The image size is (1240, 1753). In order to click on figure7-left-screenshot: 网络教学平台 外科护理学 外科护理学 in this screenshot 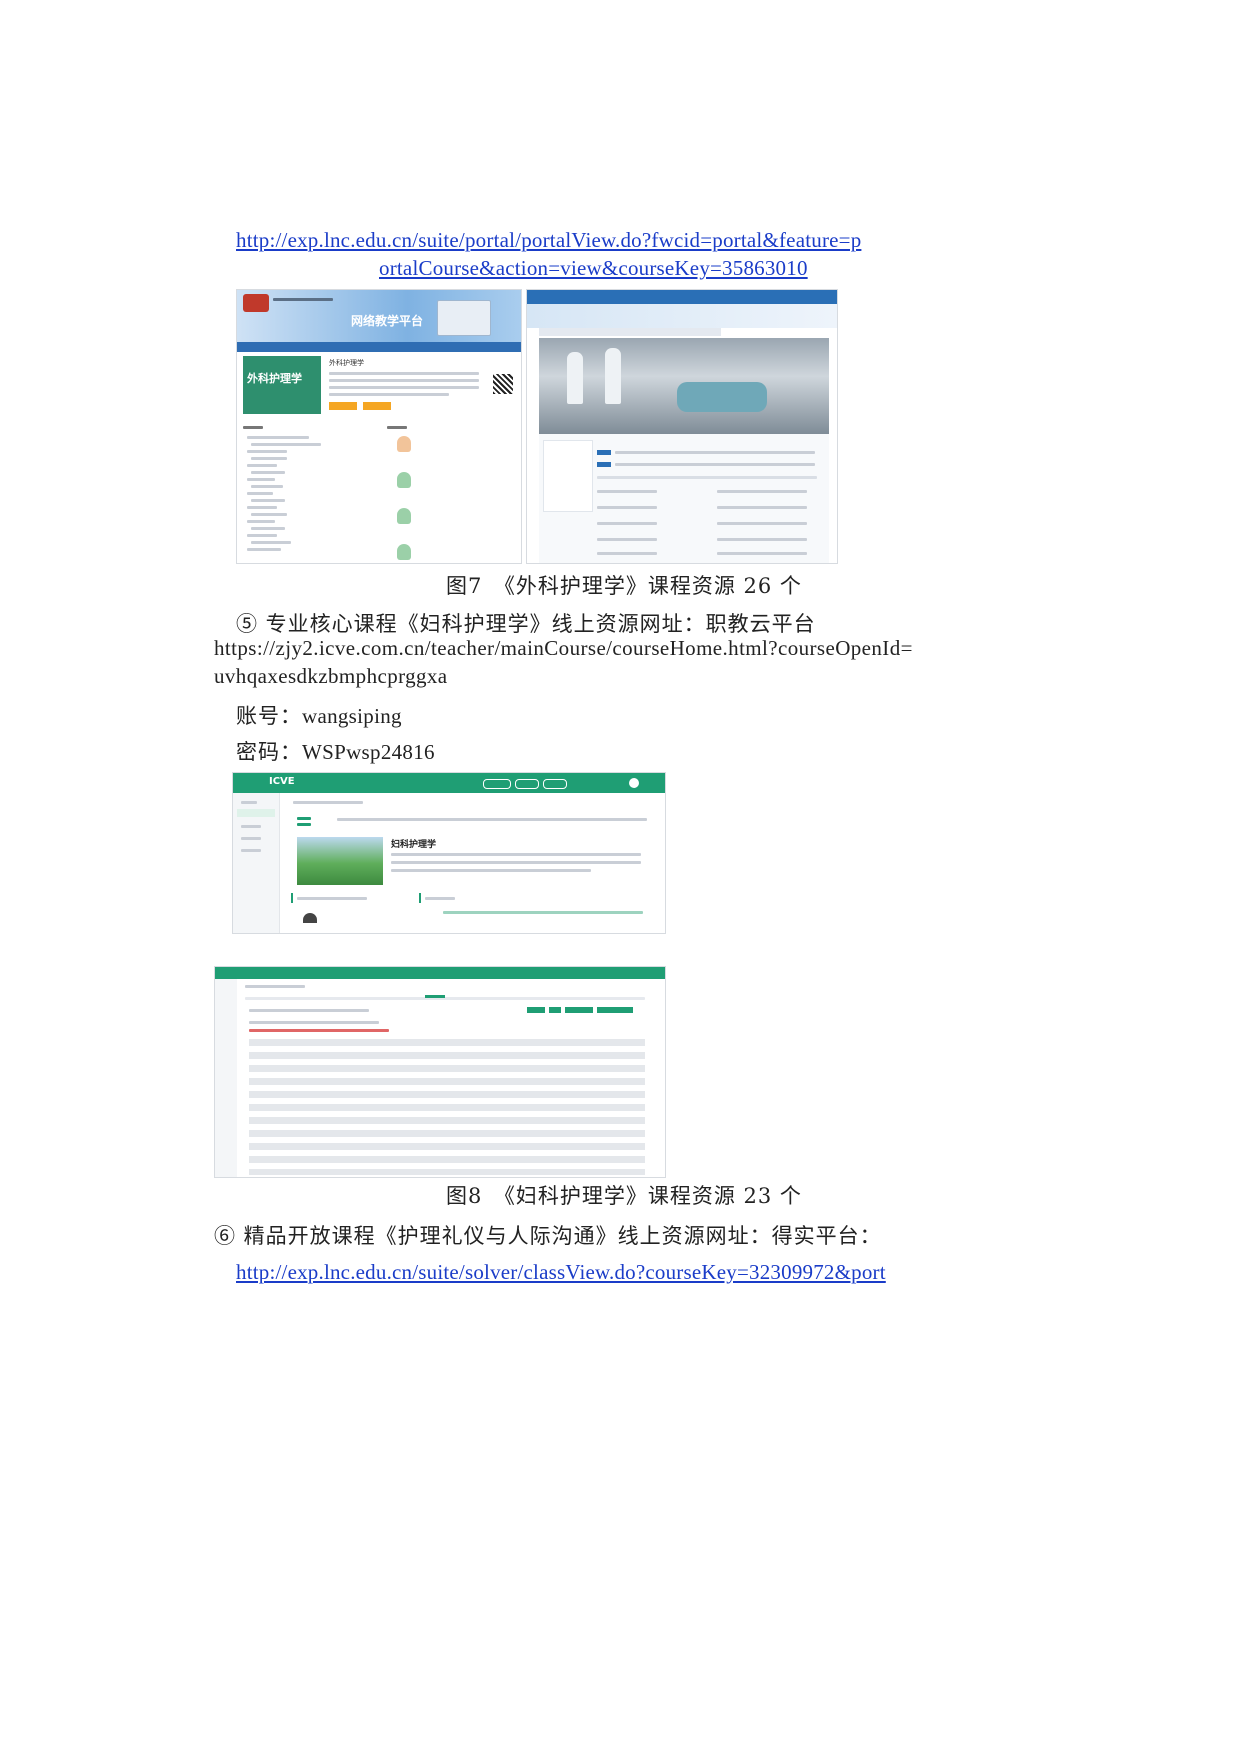, I will do `click(379, 426)`.